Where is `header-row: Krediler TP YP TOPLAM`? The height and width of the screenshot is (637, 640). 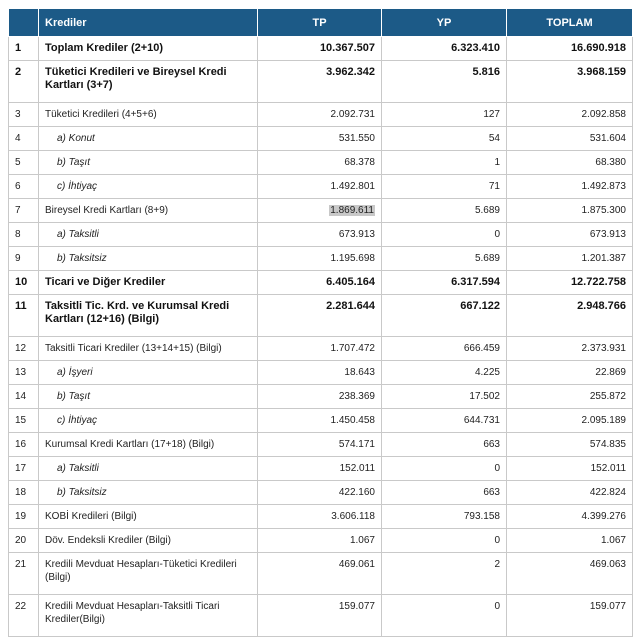
header-row: Krediler TP YP TOPLAM is located at coordinates (320, 22).